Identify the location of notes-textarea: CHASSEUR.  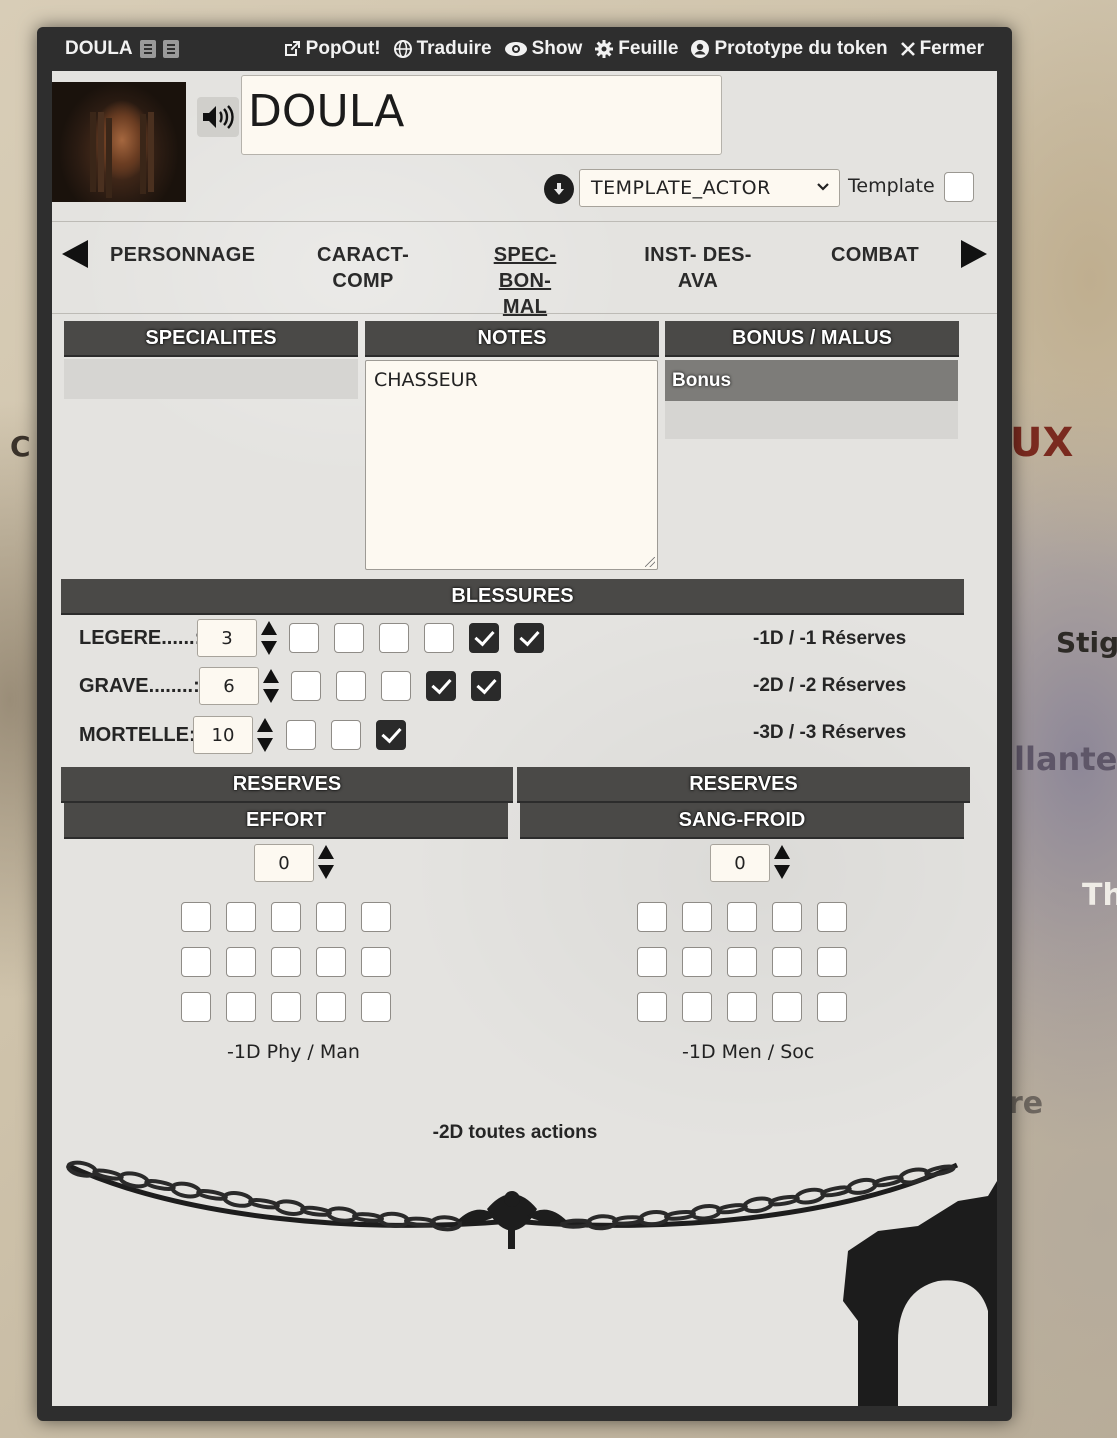
(511, 465).